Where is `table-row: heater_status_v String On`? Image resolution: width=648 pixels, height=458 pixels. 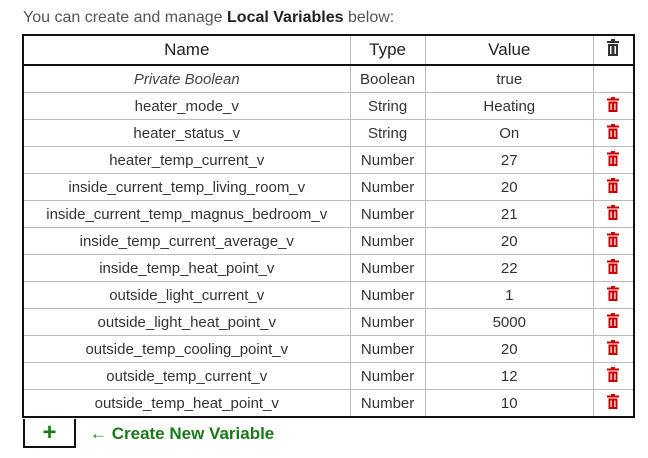 table-row: heater_status_v String On is located at coordinates (329, 133).